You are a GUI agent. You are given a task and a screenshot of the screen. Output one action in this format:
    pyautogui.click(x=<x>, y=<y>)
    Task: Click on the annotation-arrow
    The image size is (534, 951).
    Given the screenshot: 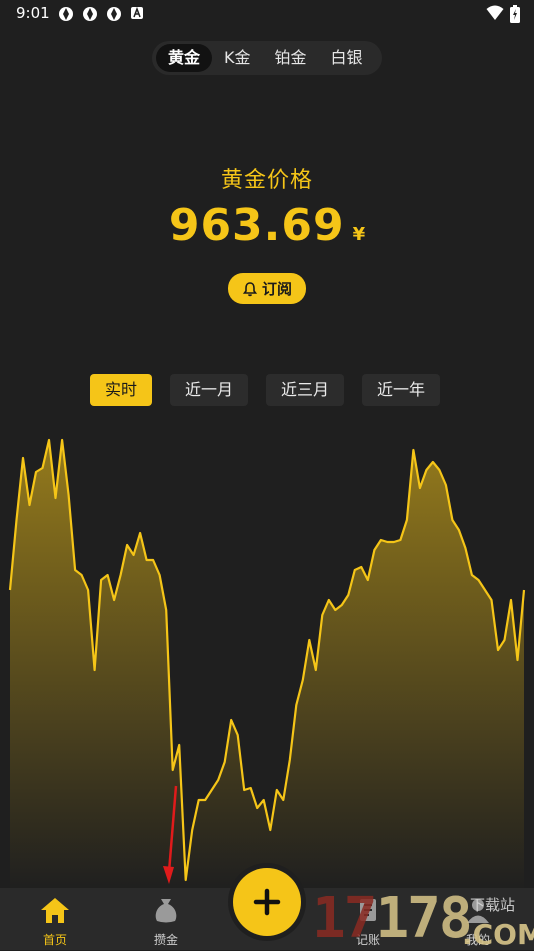 What is the action you would take?
    pyautogui.click(x=170, y=834)
    